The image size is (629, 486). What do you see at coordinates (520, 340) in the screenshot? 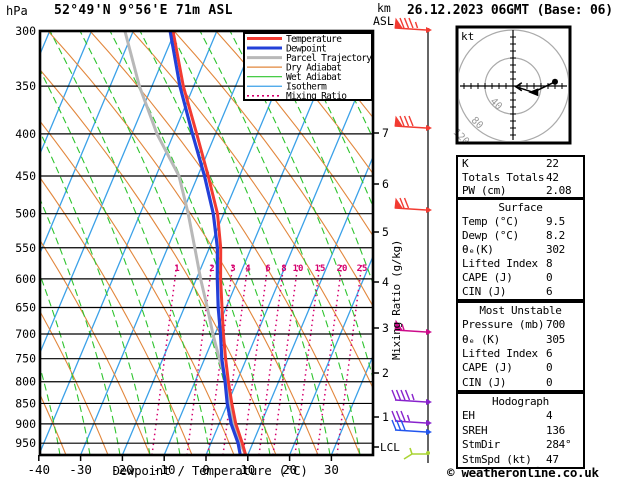
I see `panel-row: θₑ (K) 305` at bounding box center [520, 340].